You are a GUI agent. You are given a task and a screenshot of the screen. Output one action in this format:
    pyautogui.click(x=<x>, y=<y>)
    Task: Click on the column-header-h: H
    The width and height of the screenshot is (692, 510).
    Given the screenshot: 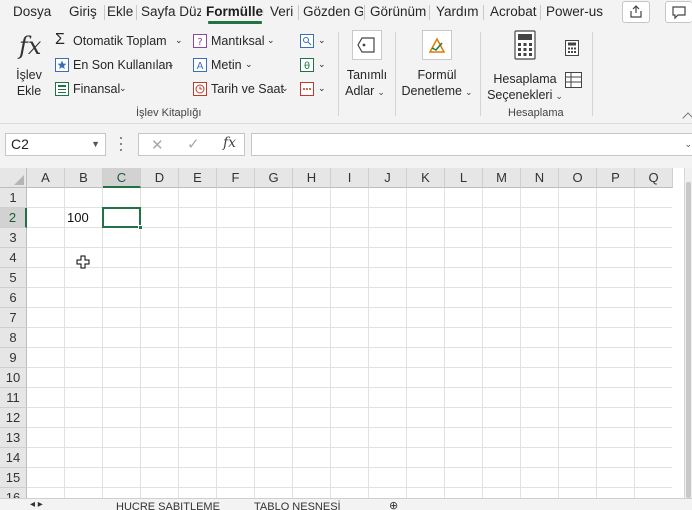 What is the action you would take?
    pyautogui.click(x=312, y=178)
    